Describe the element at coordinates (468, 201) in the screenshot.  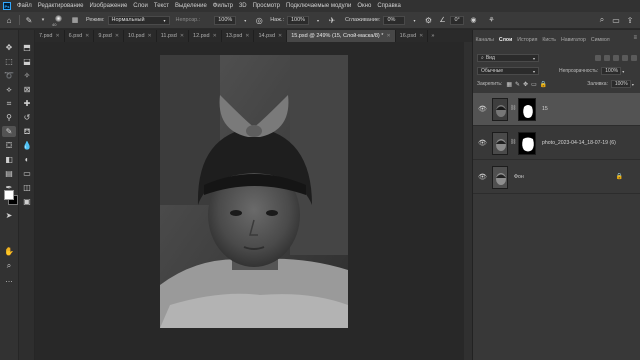
I see `vertical-scrollbar` at that location.